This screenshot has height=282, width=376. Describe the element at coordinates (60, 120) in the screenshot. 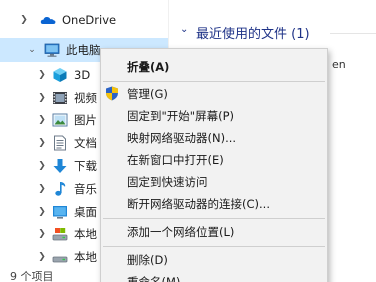

I see `pictures-icon` at that location.